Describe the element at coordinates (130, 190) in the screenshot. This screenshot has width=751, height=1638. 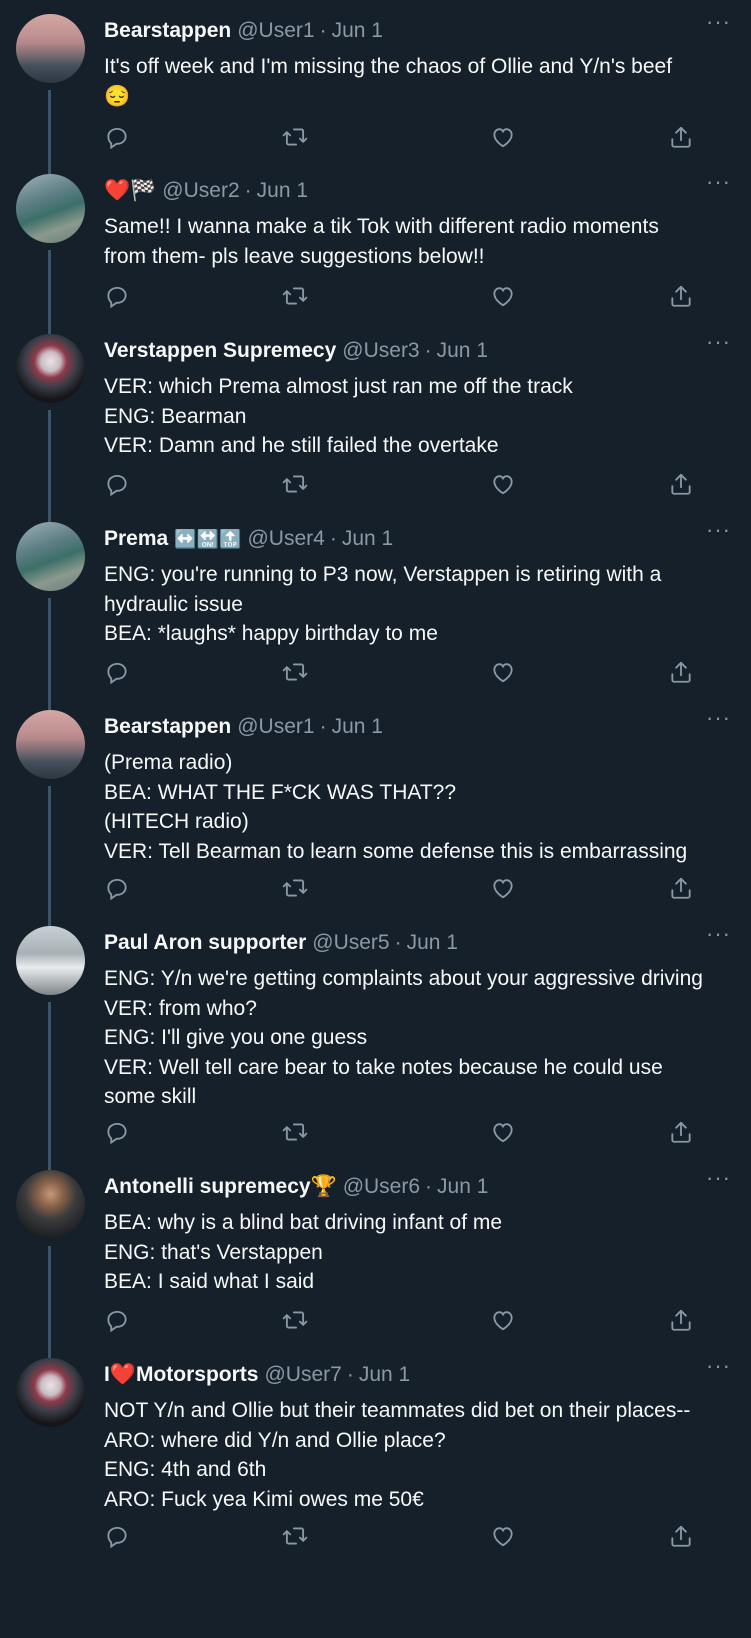
I see `display-name: ❤️🏁` at that location.